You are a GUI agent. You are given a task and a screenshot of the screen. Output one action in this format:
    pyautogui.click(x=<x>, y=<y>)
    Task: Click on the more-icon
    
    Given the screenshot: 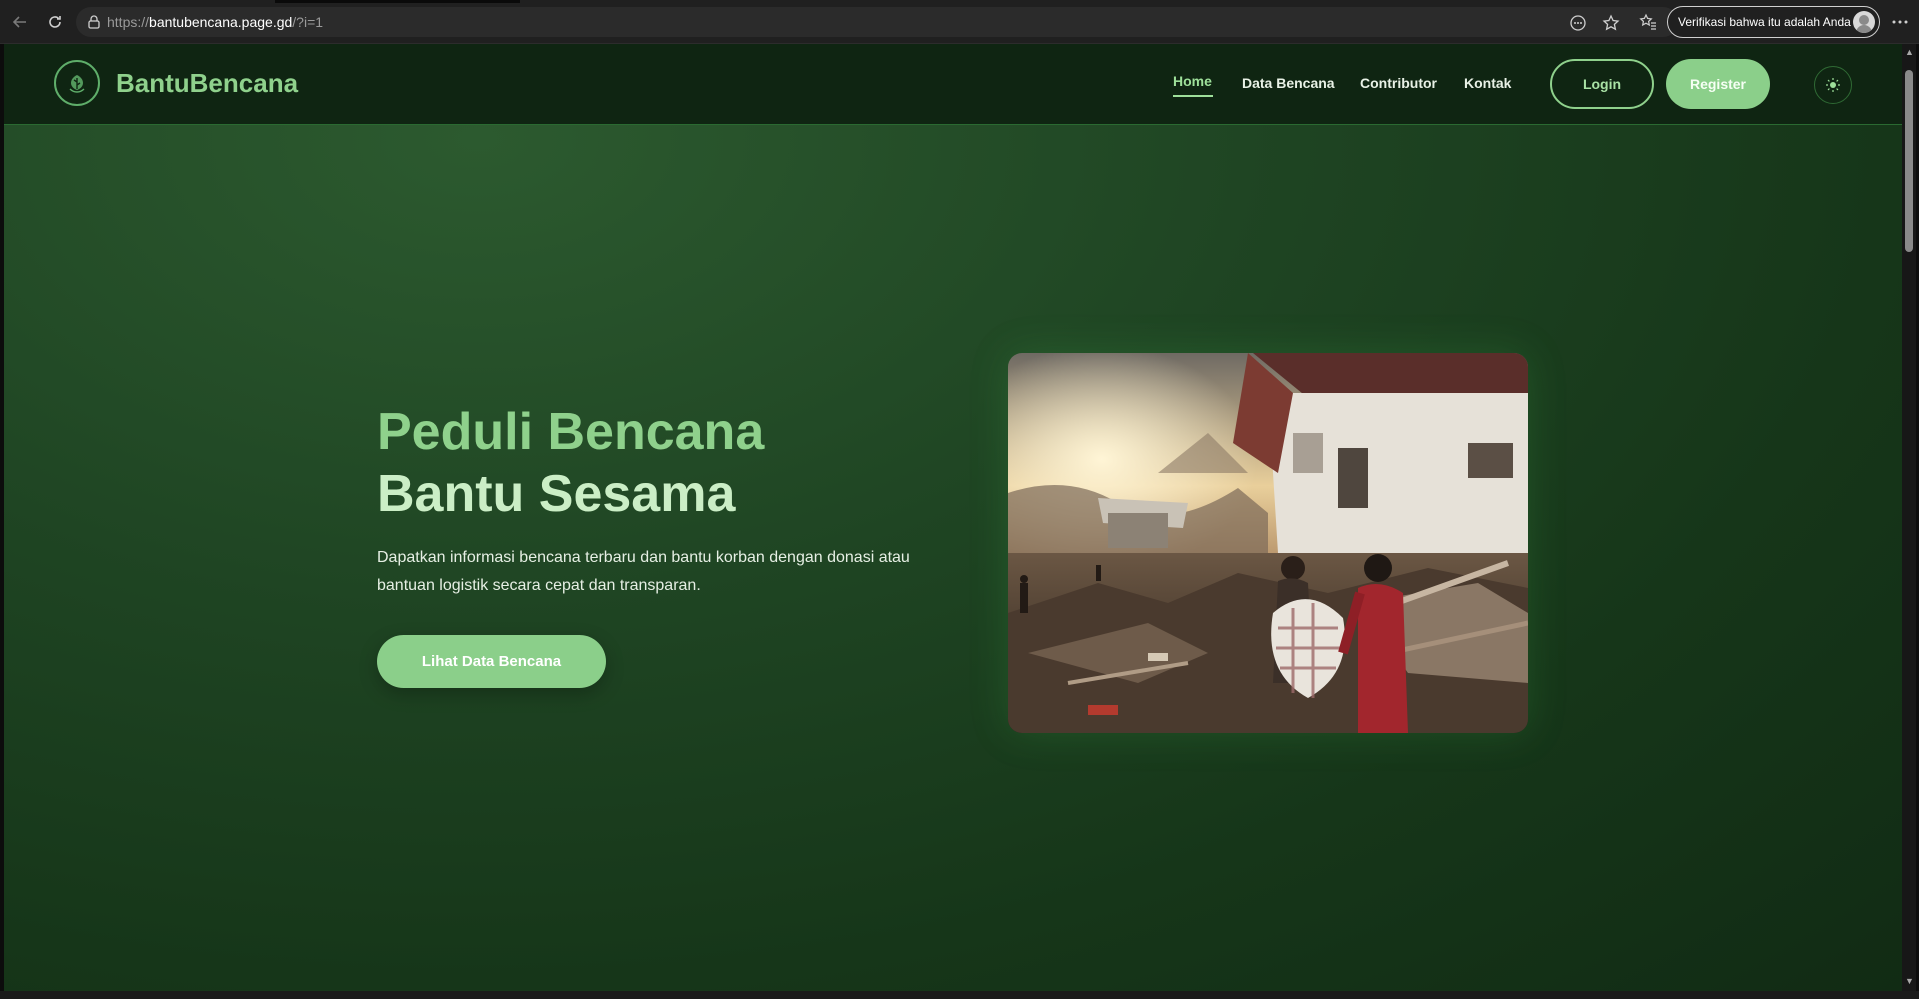 What is the action you would take?
    pyautogui.click(x=1900, y=22)
    